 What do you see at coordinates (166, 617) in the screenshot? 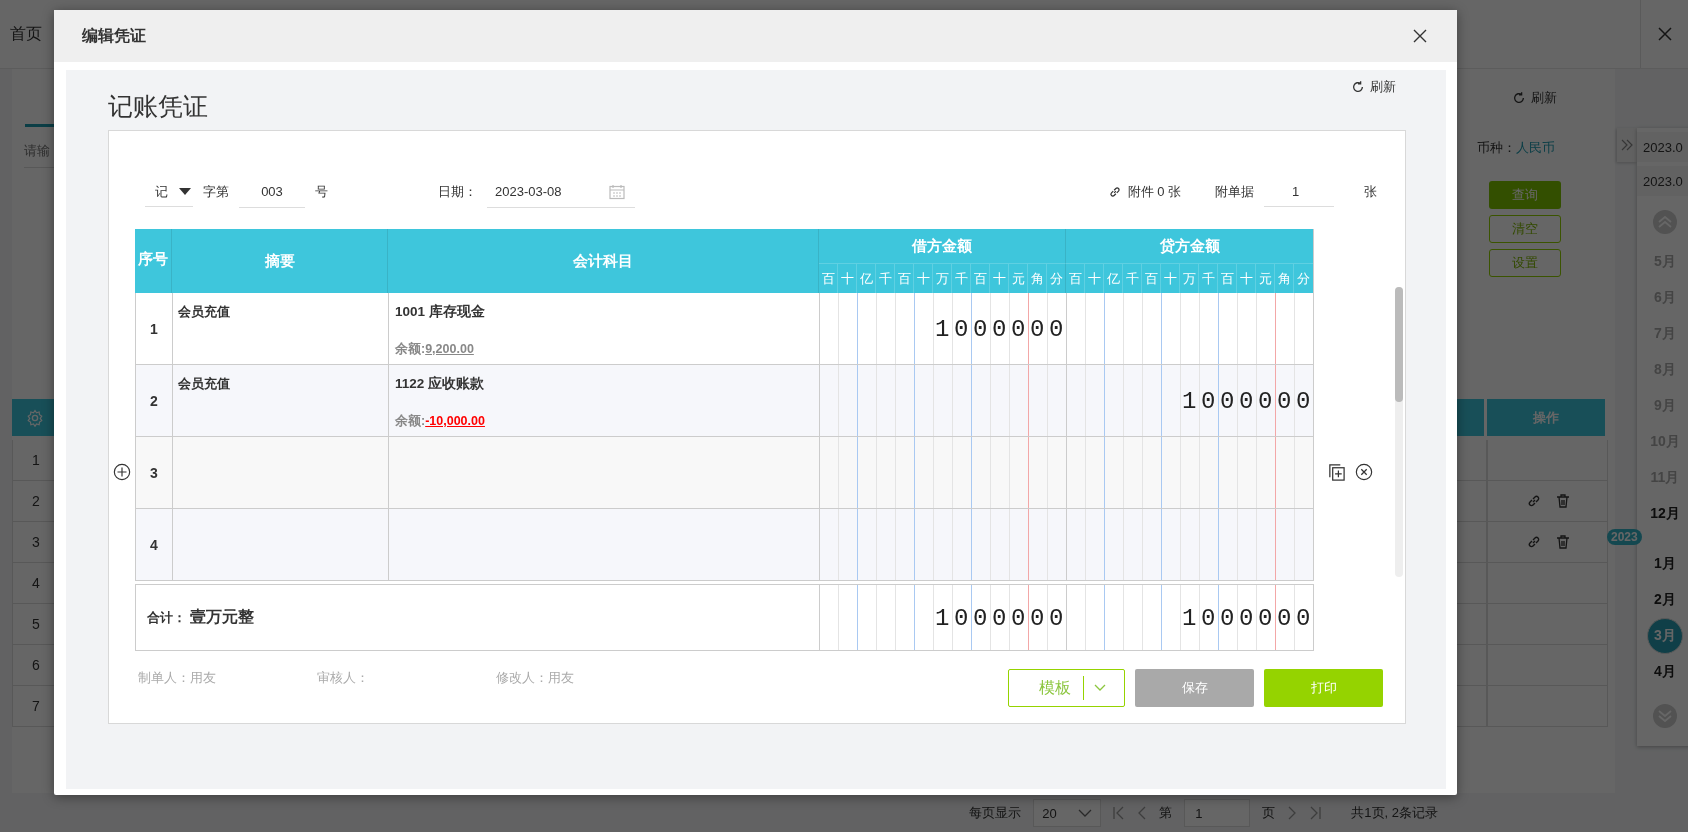
I see `total-label: 合计：` at bounding box center [166, 617].